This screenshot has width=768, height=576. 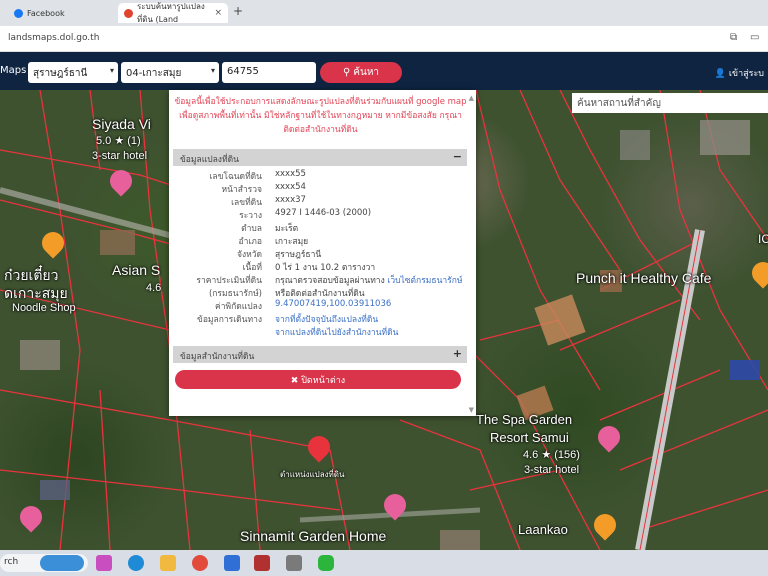 What do you see at coordinates (200, 563) in the screenshot?
I see `chrome-icon` at bounding box center [200, 563].